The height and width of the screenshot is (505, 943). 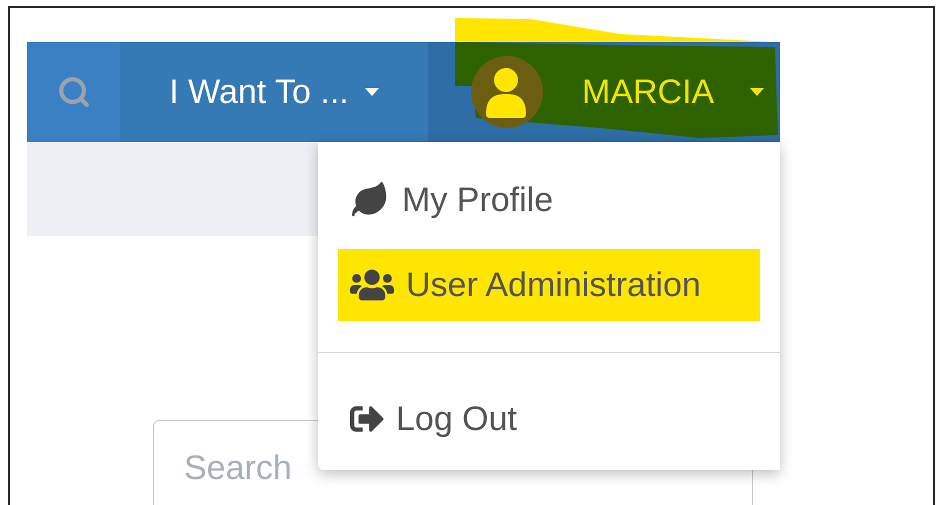 What do you see at coordinates (553, 285) in the screenshot?
I see `menu-item-label: User Administration` at bounding box center [553, 285].